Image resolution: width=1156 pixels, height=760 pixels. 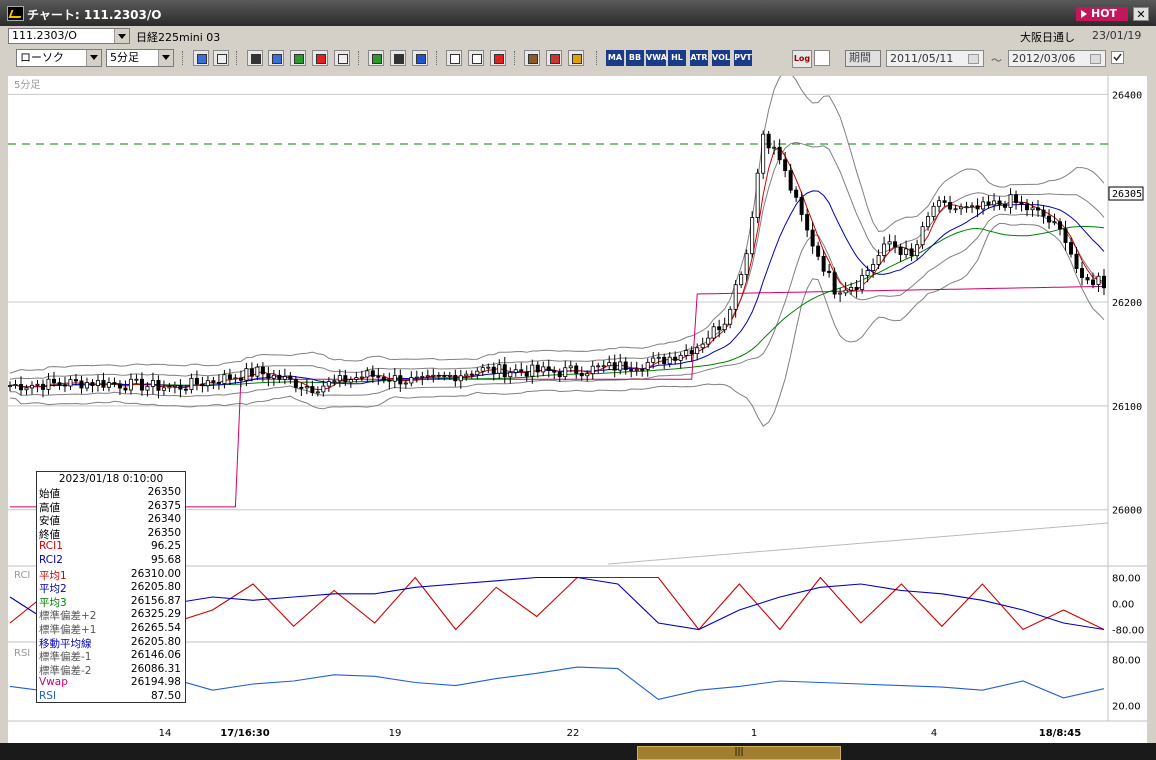 I want to click on crosshair-icon, so click(x=221, y=58).